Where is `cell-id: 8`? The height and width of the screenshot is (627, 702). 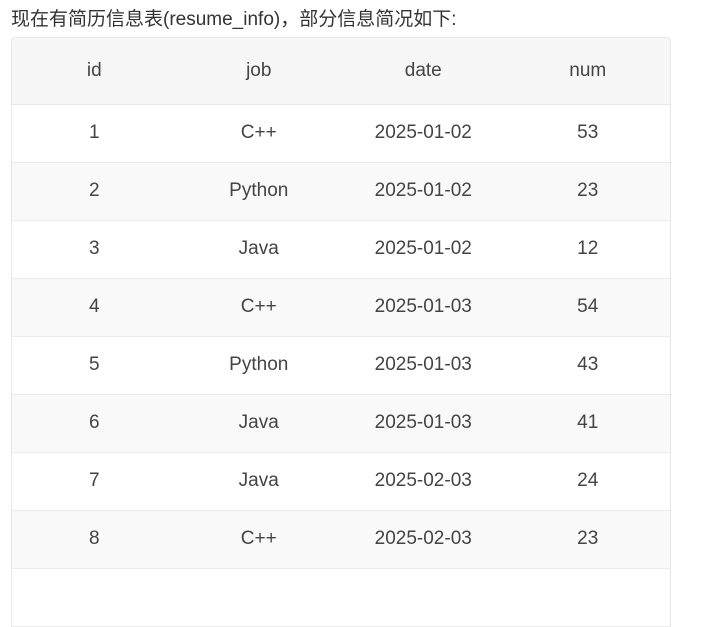
cell-id: 8 is located at coordinates (94, 539).